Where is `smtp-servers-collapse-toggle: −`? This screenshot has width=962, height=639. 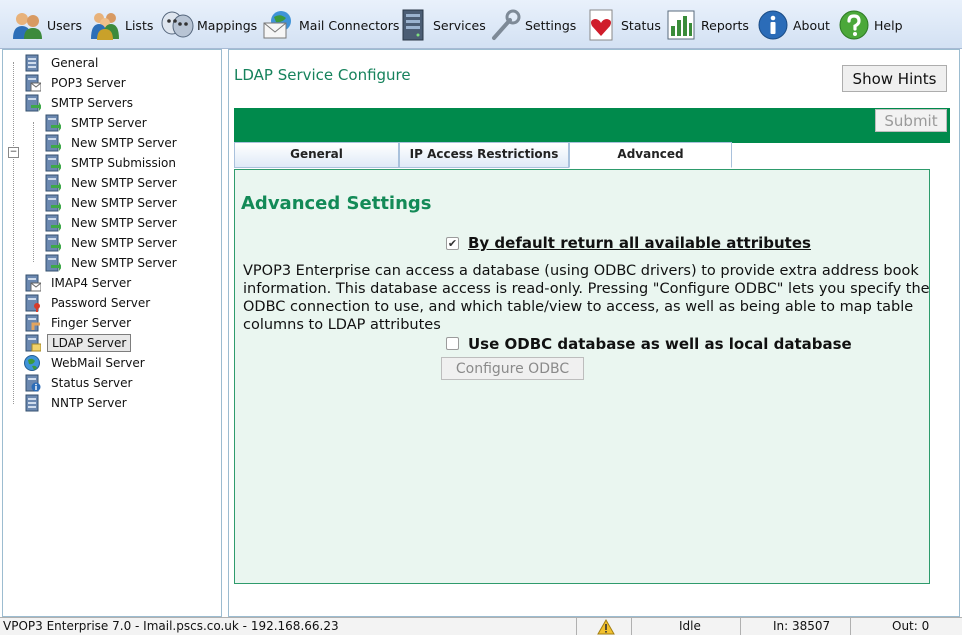
smtp-servers-collapse-toggle: − is located at coordinates (13, 152).